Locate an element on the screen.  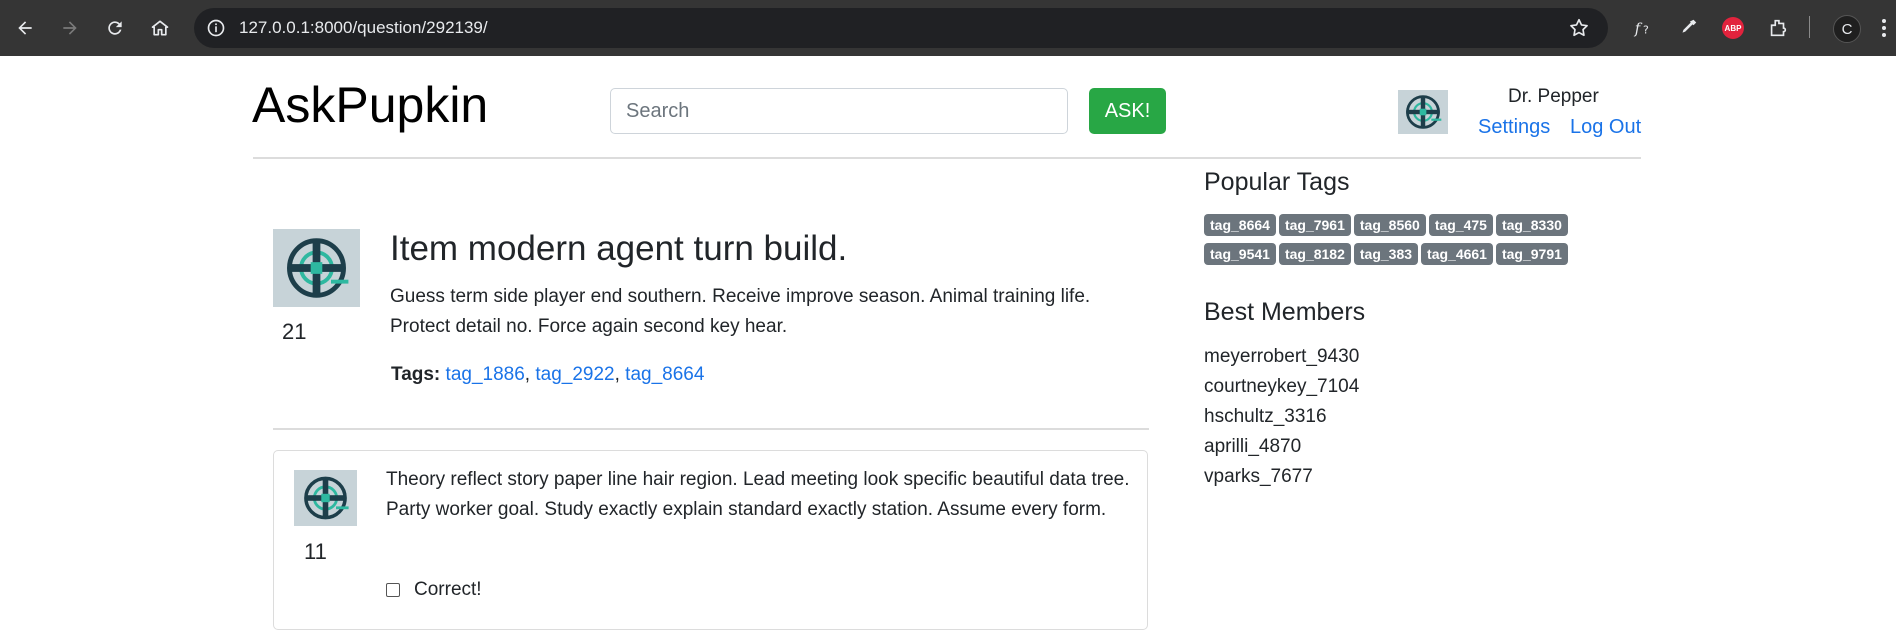
question-title: Item modern agent turn build. is located at coordinates (619, 248).